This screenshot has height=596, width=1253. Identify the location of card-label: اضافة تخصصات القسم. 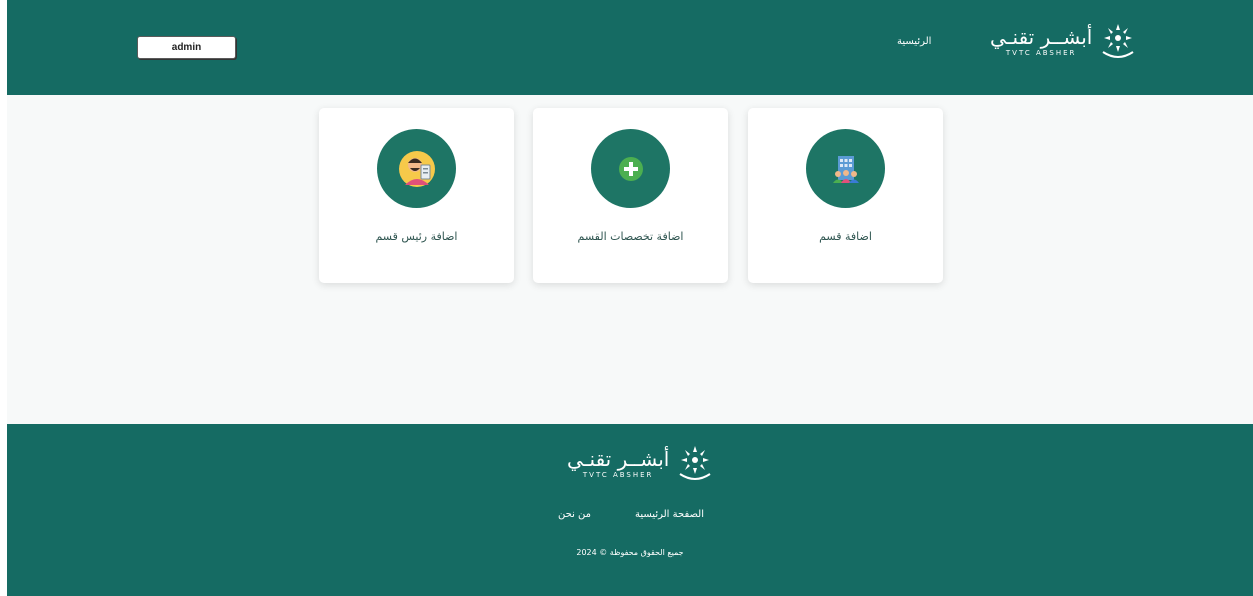
(630, 236).